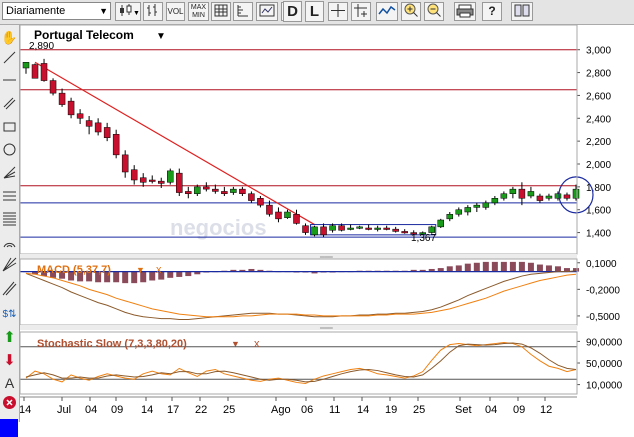 This screenshot has width=634, height=437. Describe the element at coordinates (267, 11) in the screenshot. I see `compare-button` at that location.